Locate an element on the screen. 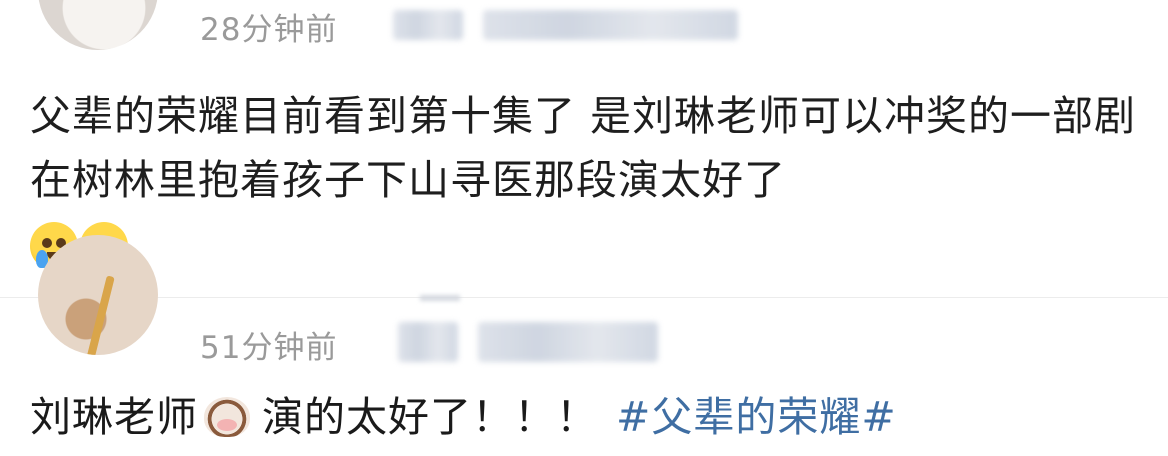 This screenshot has width=1168, height=456. comment-timestamp: 28分钟前 is located at coordinates (269, 30).